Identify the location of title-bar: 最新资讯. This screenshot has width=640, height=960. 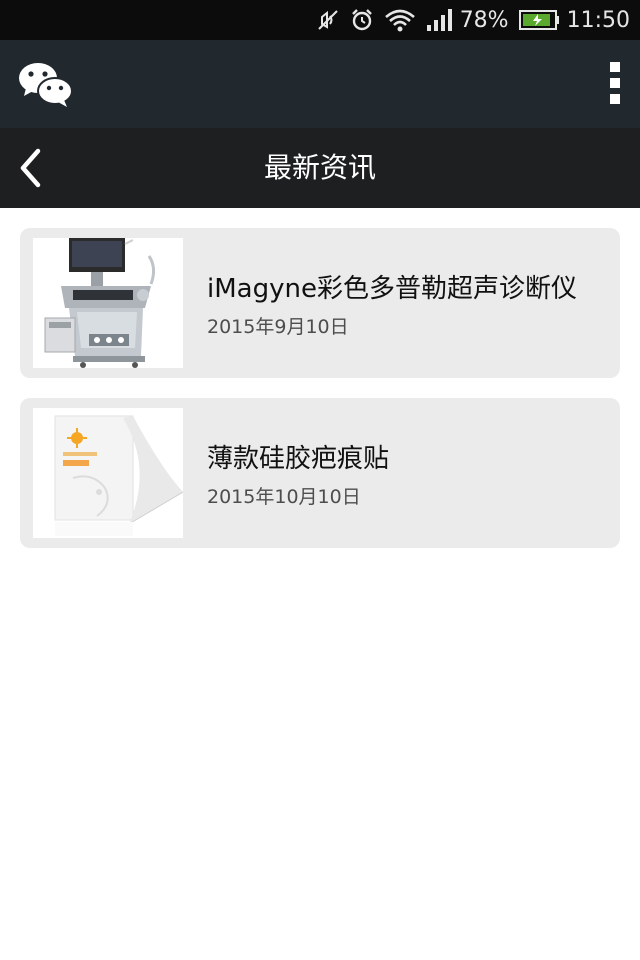
(320, 168).